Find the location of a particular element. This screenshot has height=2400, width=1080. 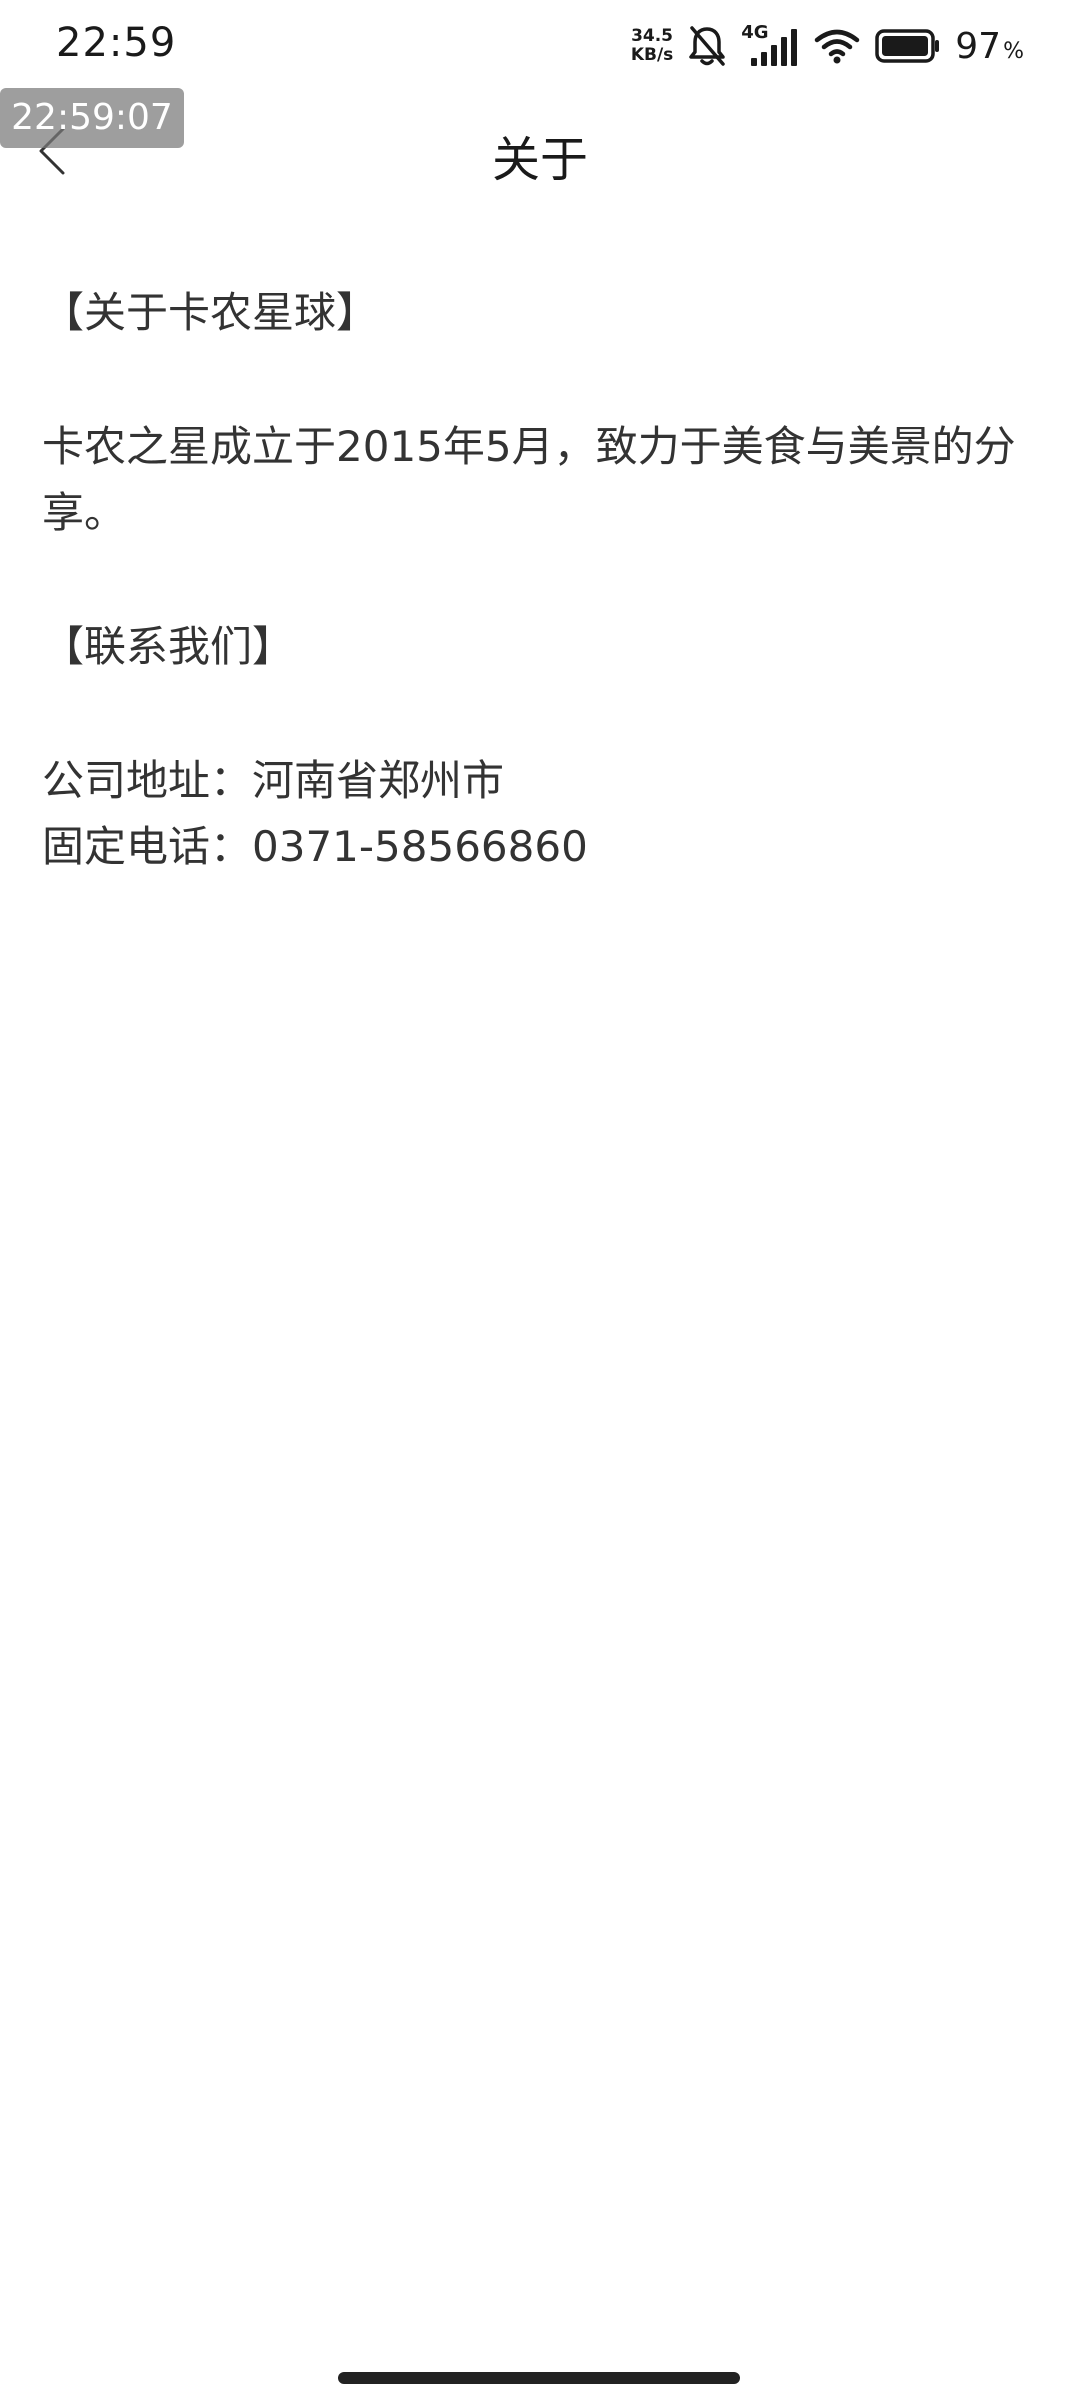

company-address: 公司地址：河南省郑州市 is located at coordinates (273, 780).